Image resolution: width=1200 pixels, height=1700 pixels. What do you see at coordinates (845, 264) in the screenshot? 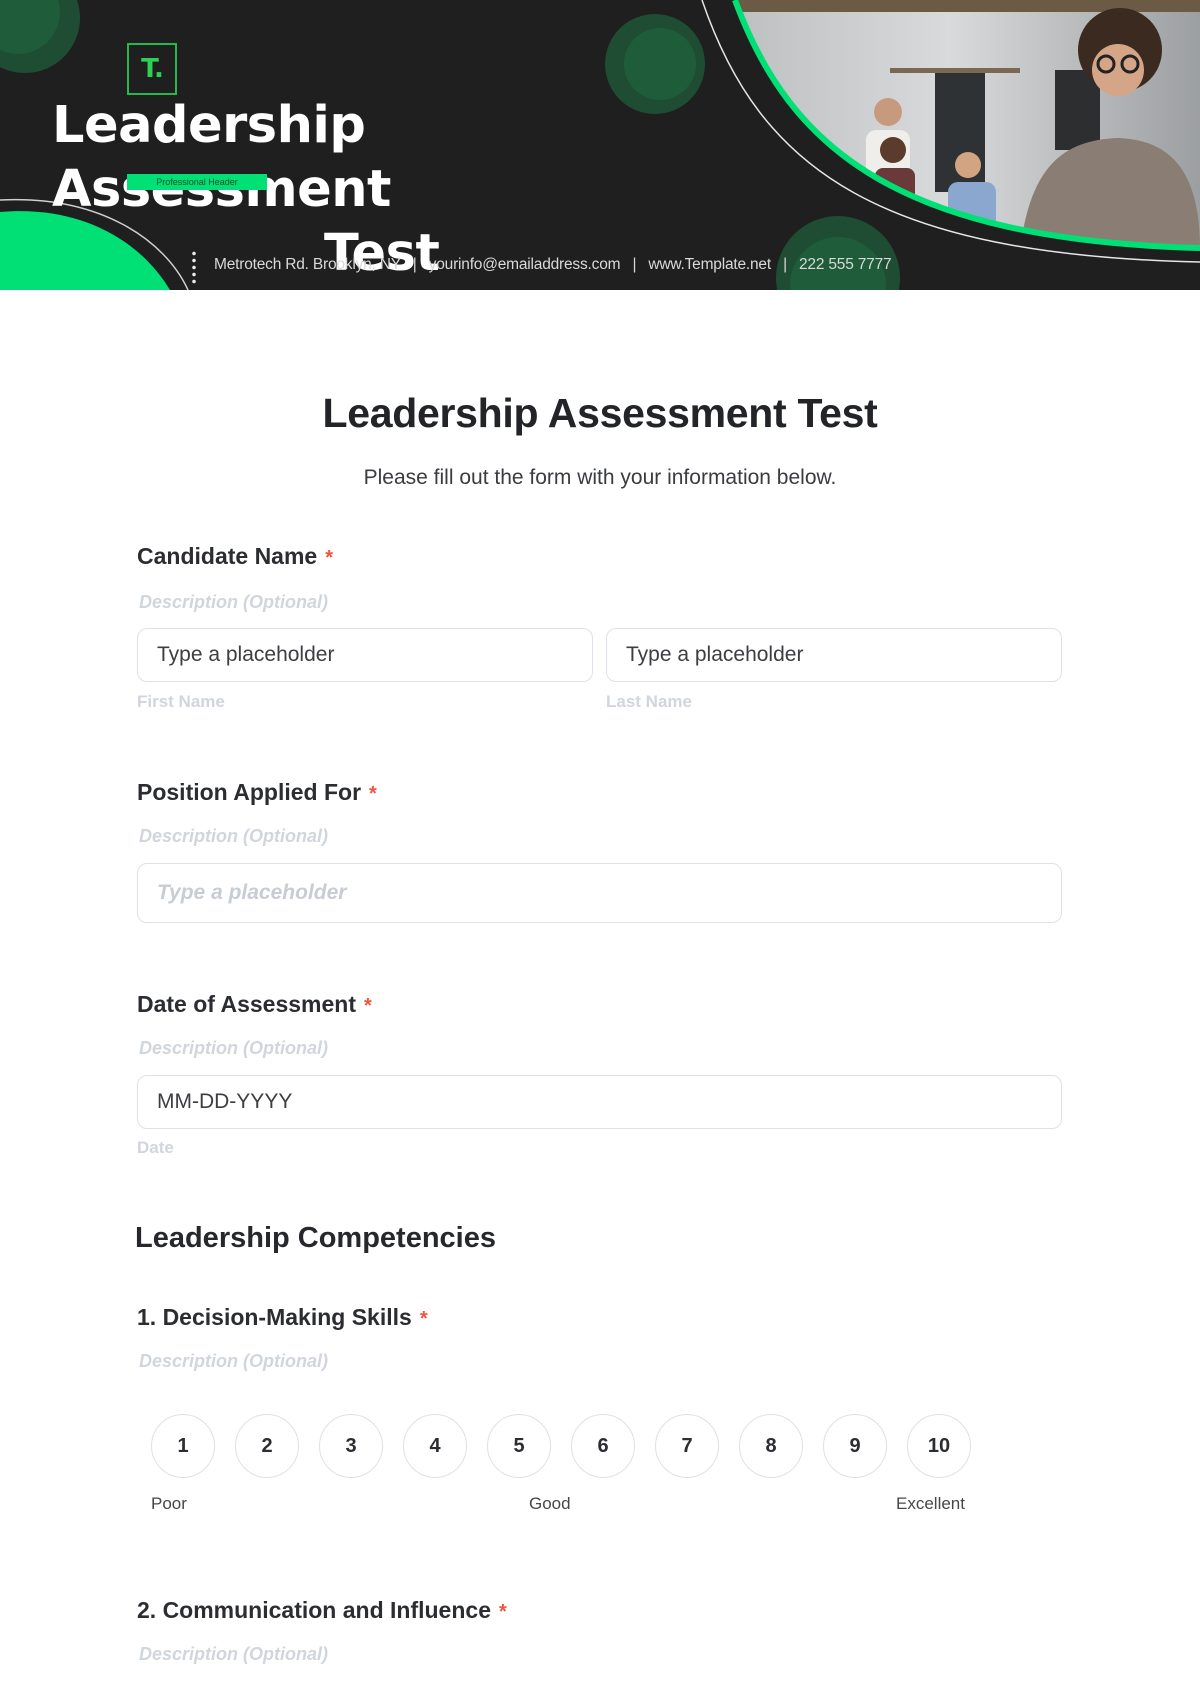
I see `contact-phone: 222 555 7777` at bounding box center [845, 264].